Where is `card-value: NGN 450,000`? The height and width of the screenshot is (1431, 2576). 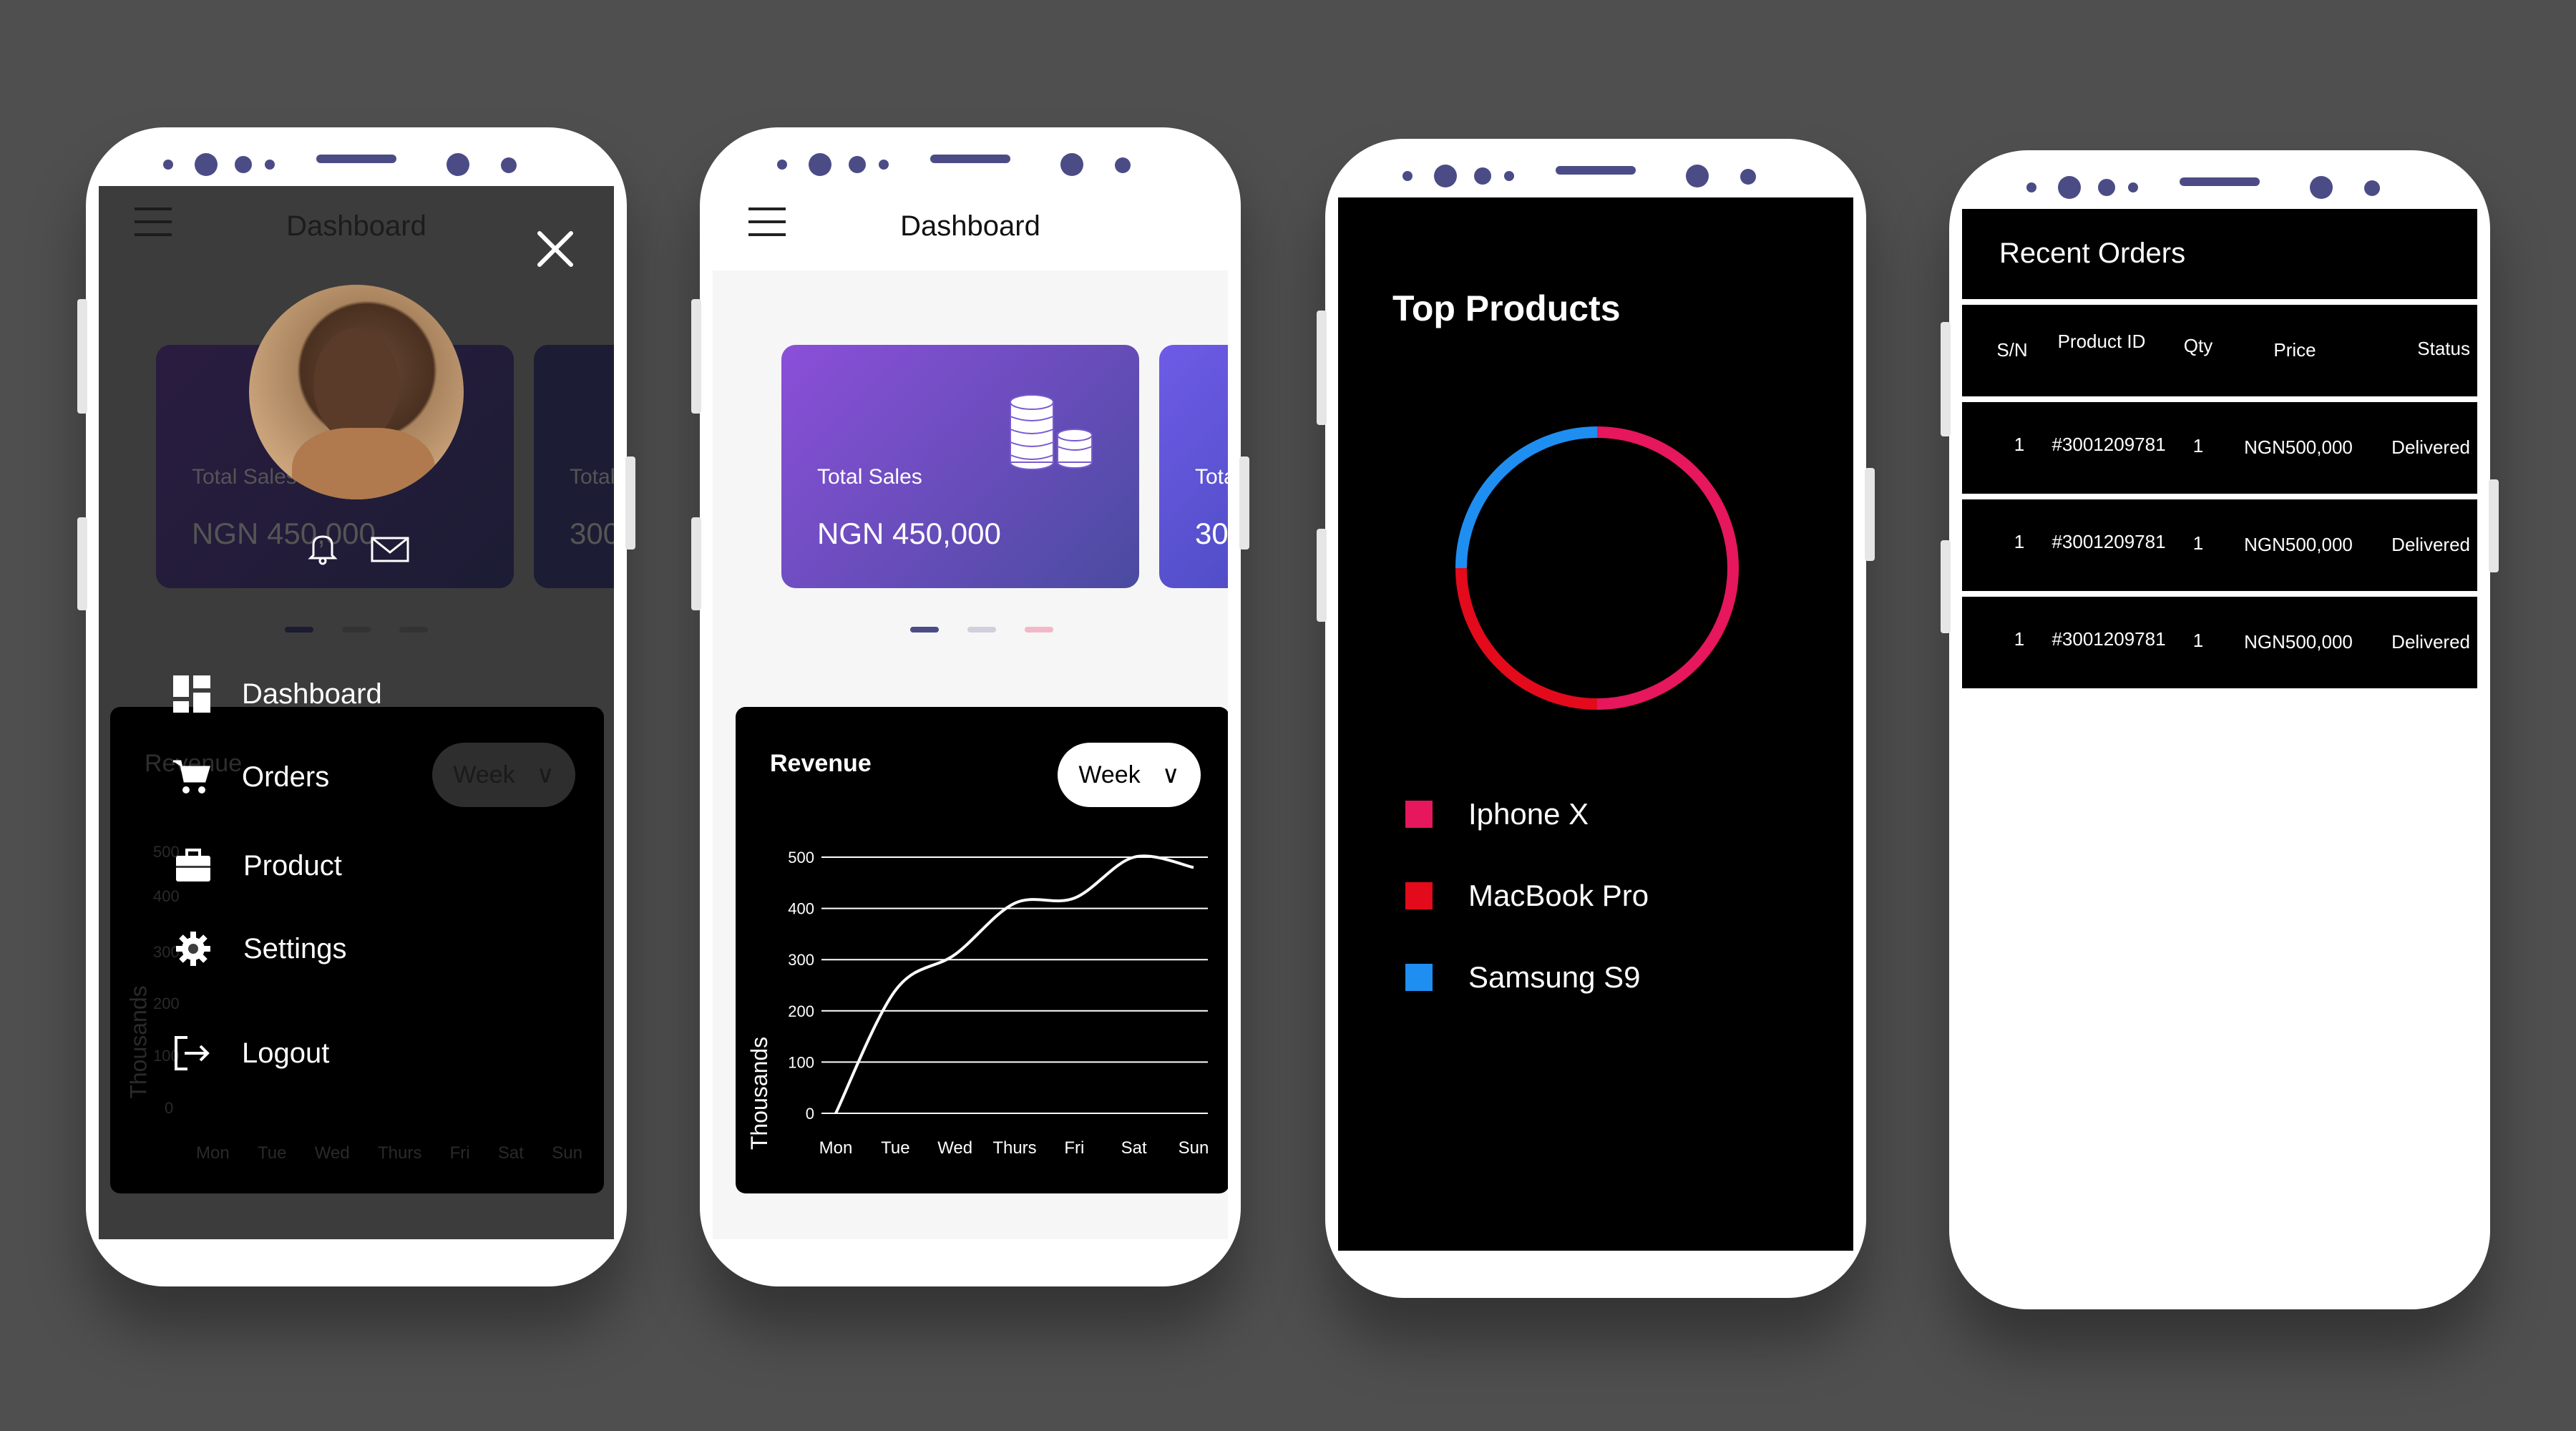 card-value: NGN 450,000 is located at coordinates (284, 533).